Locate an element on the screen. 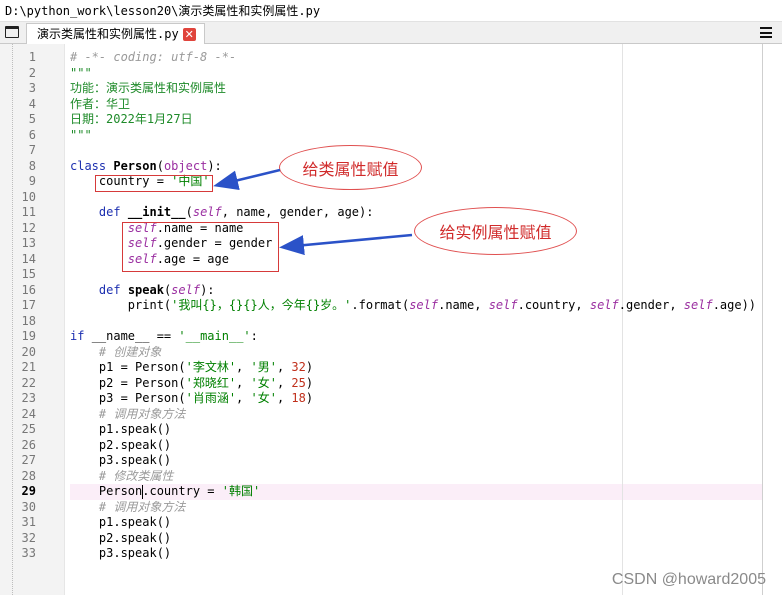 The height and width of the screenshot is (595, 782). code-token: 日期：2022年1月27日 is located at coordinates (131, 119).